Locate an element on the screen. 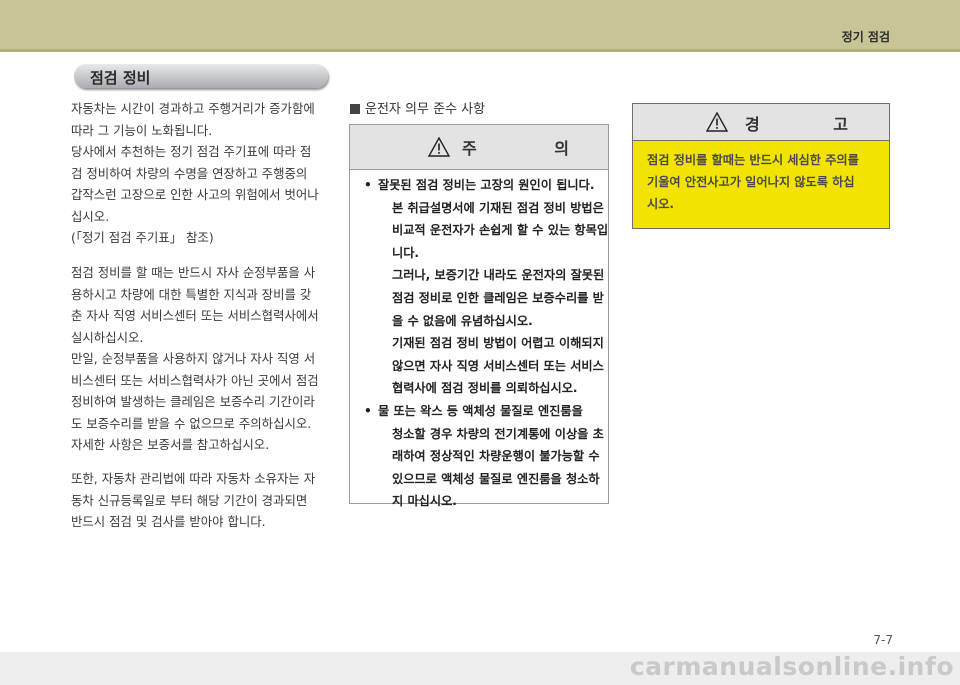 The image size is (960, 685). text-line: 청소할 경우 차량의 전기계통에 이상을 초 is located at coordinates (498, 433).